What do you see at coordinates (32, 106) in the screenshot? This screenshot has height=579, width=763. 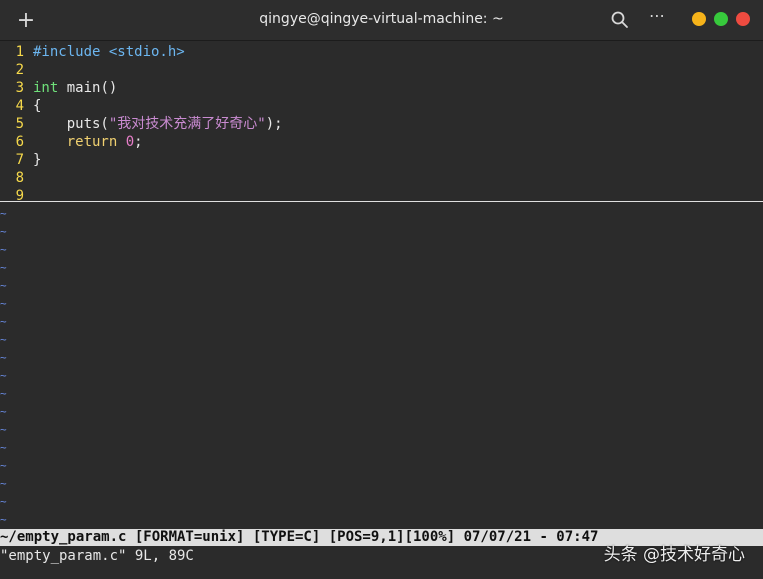 I see `line-code: {` at bounding box center [32, 106].